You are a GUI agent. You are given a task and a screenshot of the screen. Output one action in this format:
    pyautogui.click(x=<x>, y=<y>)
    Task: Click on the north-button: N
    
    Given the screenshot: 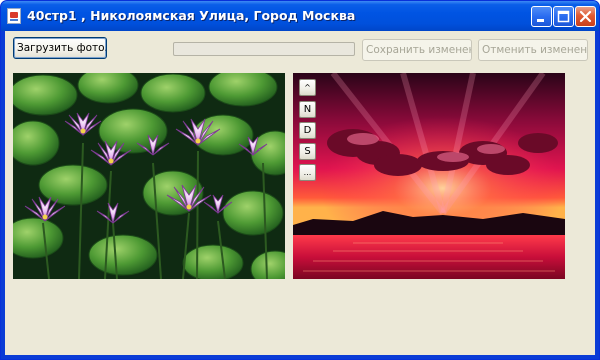 What is the action you would take?
    pyautogui.click(x=307, y=109)
    